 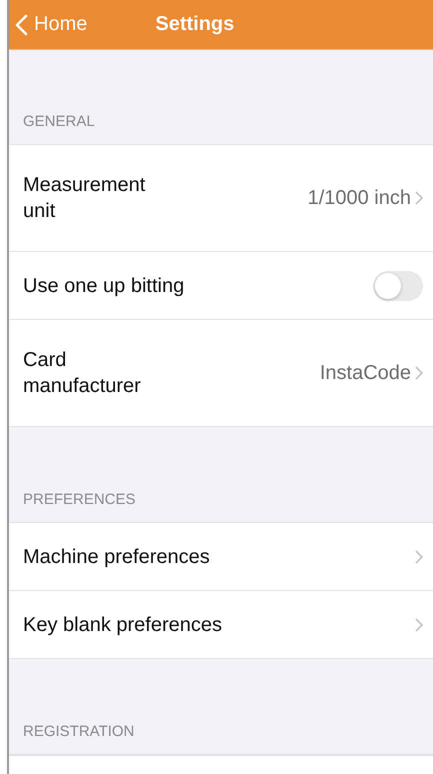 I want to click on row-label: Machine preferences, so click(x=117, y=557).